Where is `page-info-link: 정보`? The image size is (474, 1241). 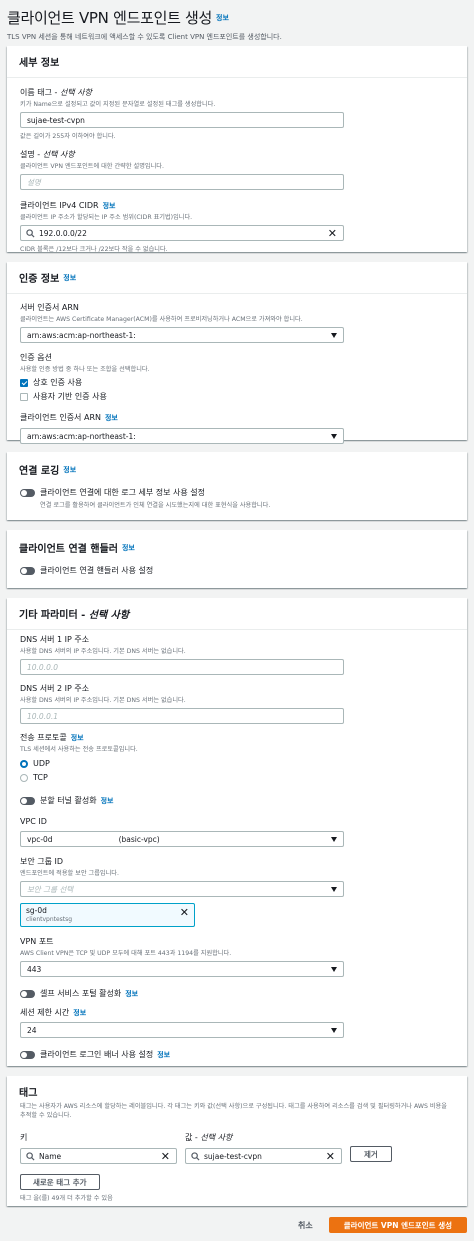 page-info-link: 정보 is located at coordinates (222, 18).